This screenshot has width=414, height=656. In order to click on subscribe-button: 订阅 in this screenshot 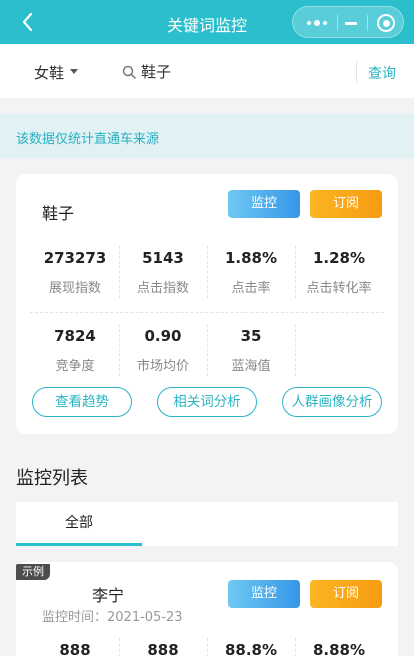, I will do `click(346, 204)`.